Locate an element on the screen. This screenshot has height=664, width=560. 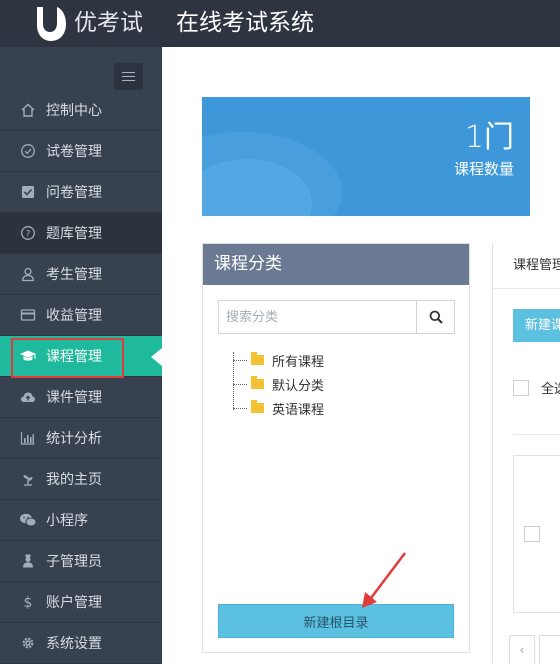
plant-icon is located at coordinates (28, 479).